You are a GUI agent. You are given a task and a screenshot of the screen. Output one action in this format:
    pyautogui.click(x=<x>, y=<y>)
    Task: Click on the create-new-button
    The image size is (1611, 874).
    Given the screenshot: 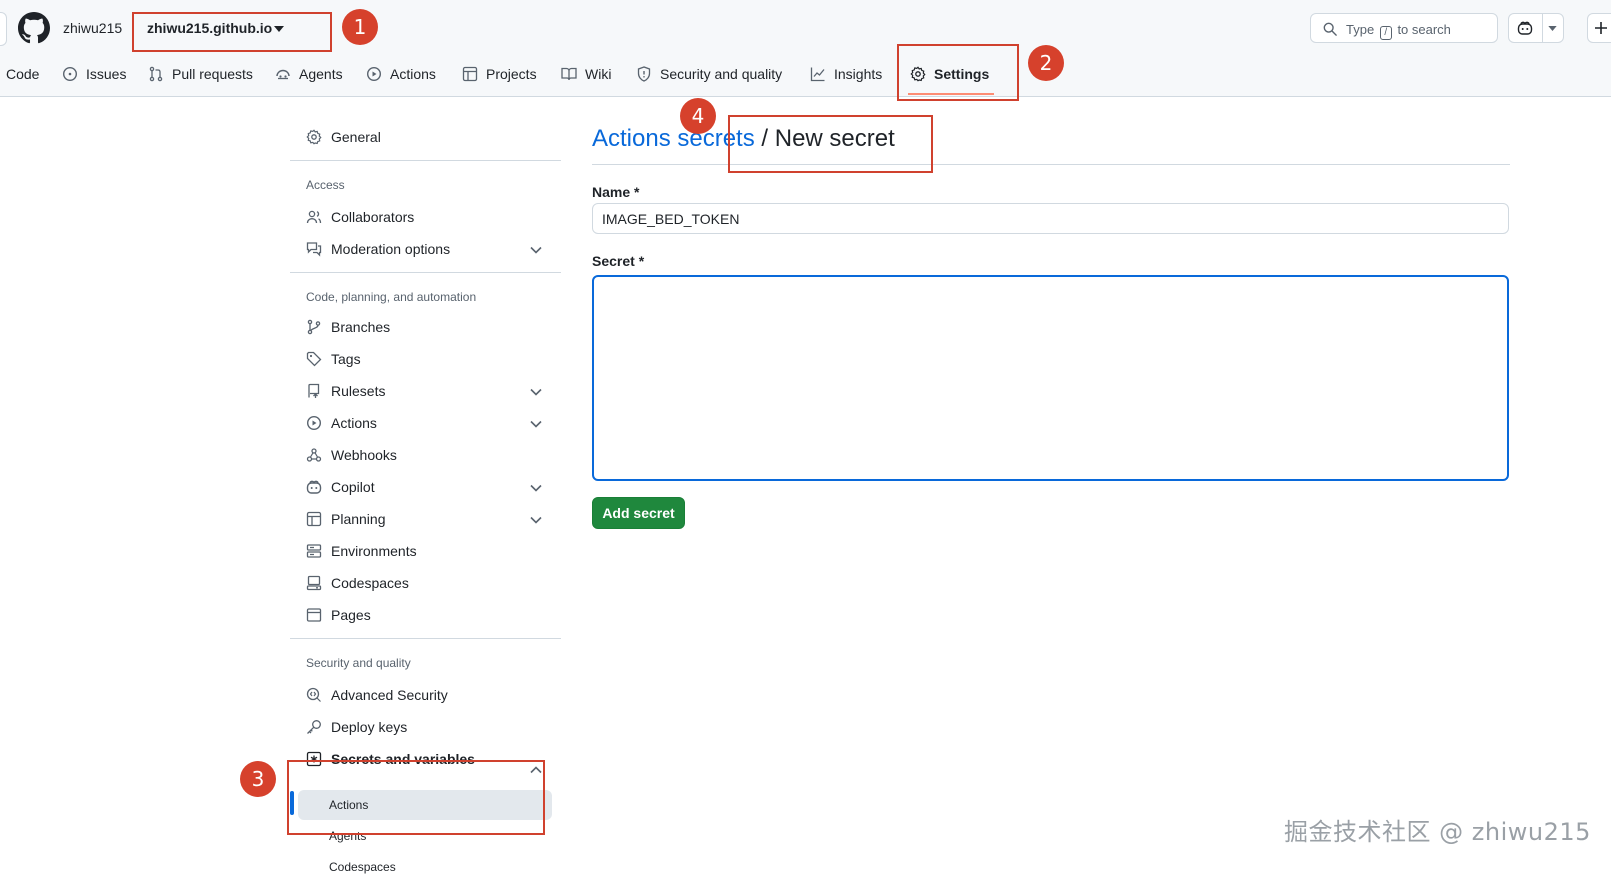 What is the action you would take?
    pyautogui.click(x=1599, y=28)
    